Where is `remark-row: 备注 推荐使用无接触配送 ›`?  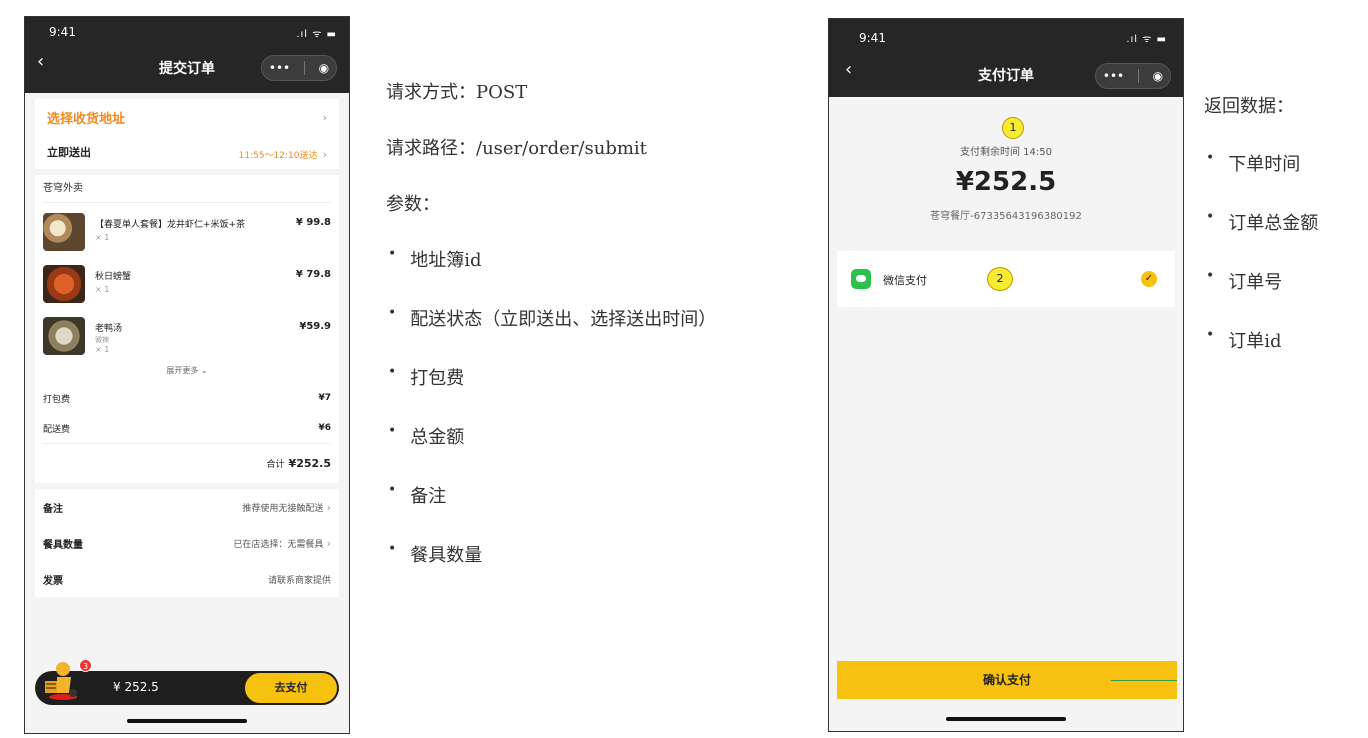 remark-row: 备注 推荐使用无接触配送 › is located at coordinates (187, 507).